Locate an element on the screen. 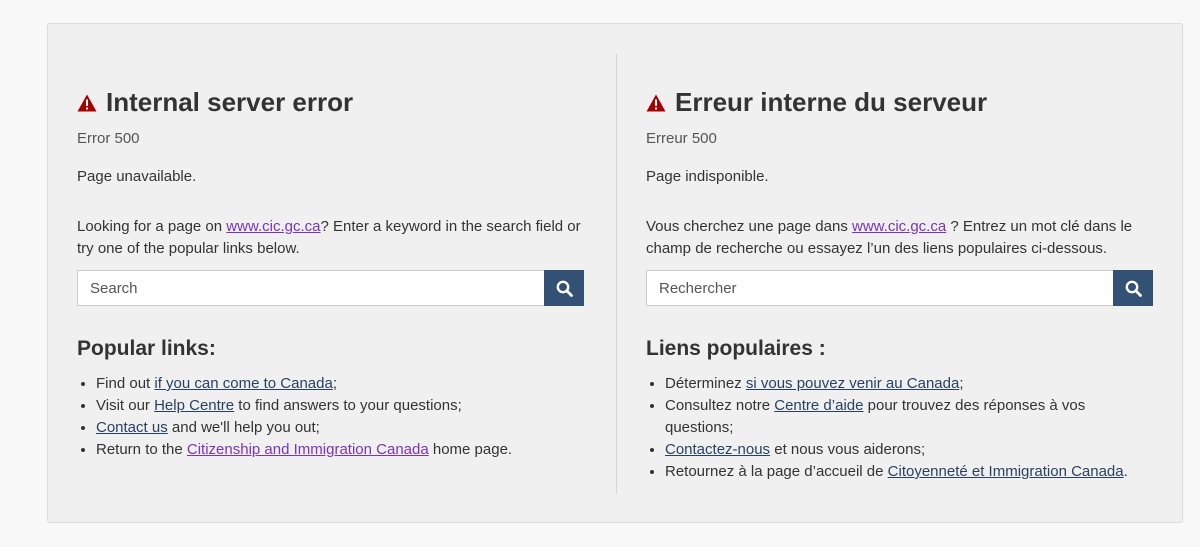 This screenshot has width=1200, height=547. page-title-fr: Erreur interne du serveur is located at coordinates (816, 102).